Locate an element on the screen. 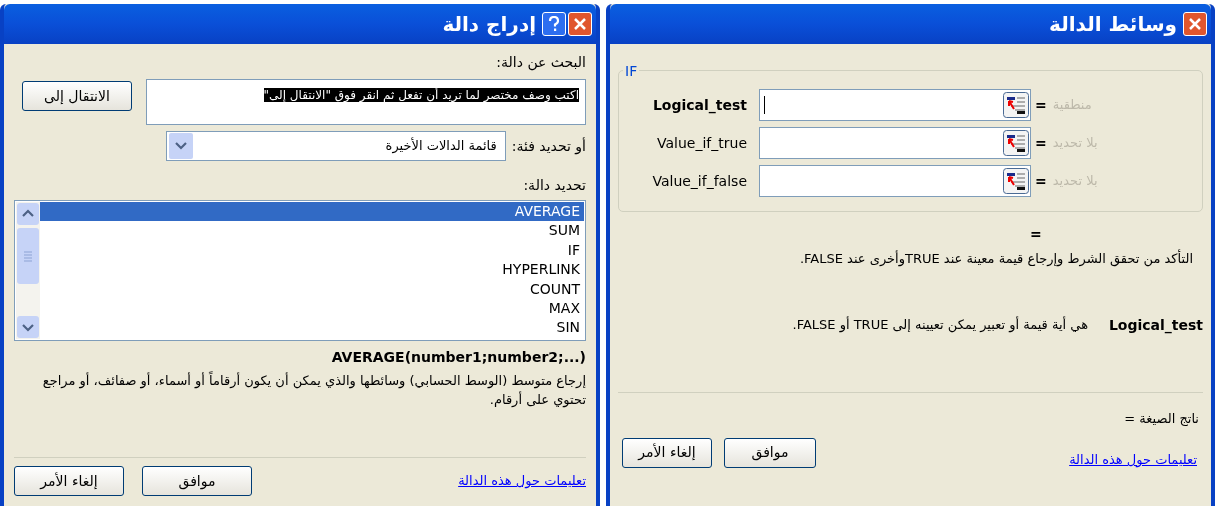 The height and width of the screenshot is (506, 1215). function-list-item: COUNT is located at coordinates (312, 289).